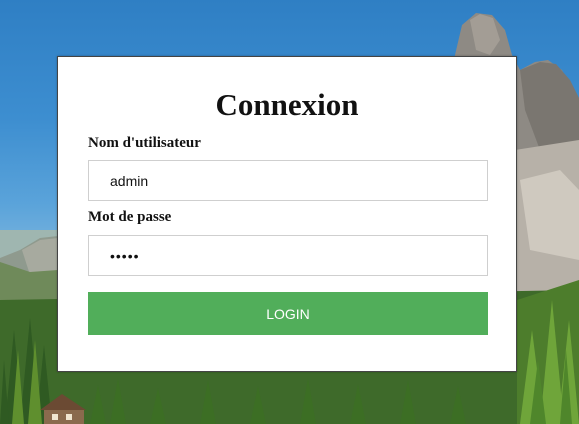 The image size is (579, 424). I want to click on page-title: Connexion, so click(287, 104).